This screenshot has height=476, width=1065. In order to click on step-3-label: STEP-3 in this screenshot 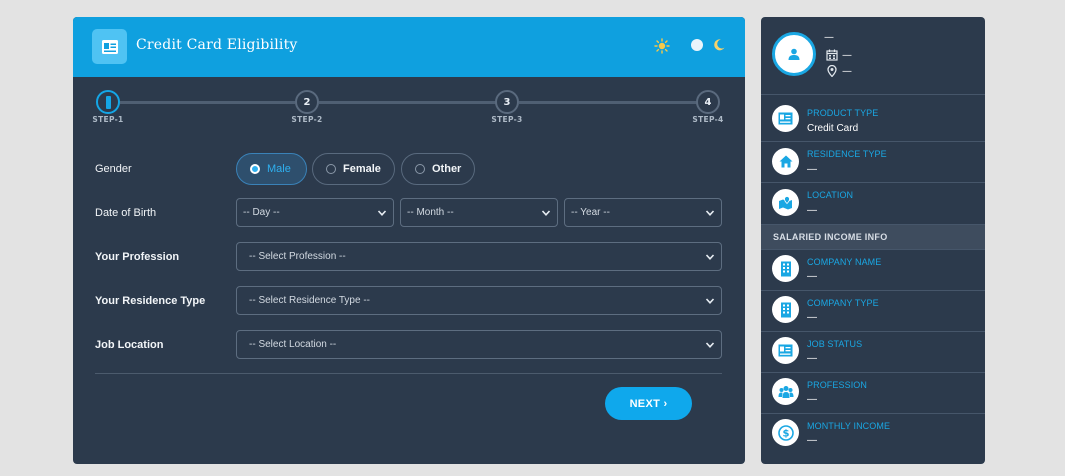, I will do `click(507, 119)`.